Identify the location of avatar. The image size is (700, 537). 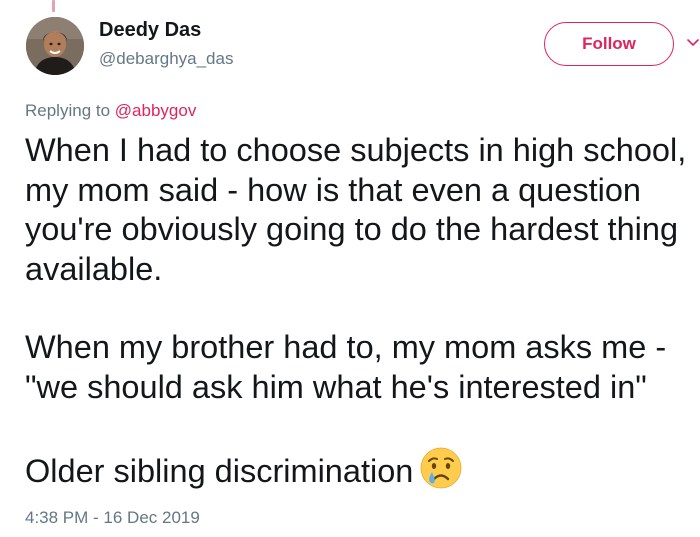
(55, 46).